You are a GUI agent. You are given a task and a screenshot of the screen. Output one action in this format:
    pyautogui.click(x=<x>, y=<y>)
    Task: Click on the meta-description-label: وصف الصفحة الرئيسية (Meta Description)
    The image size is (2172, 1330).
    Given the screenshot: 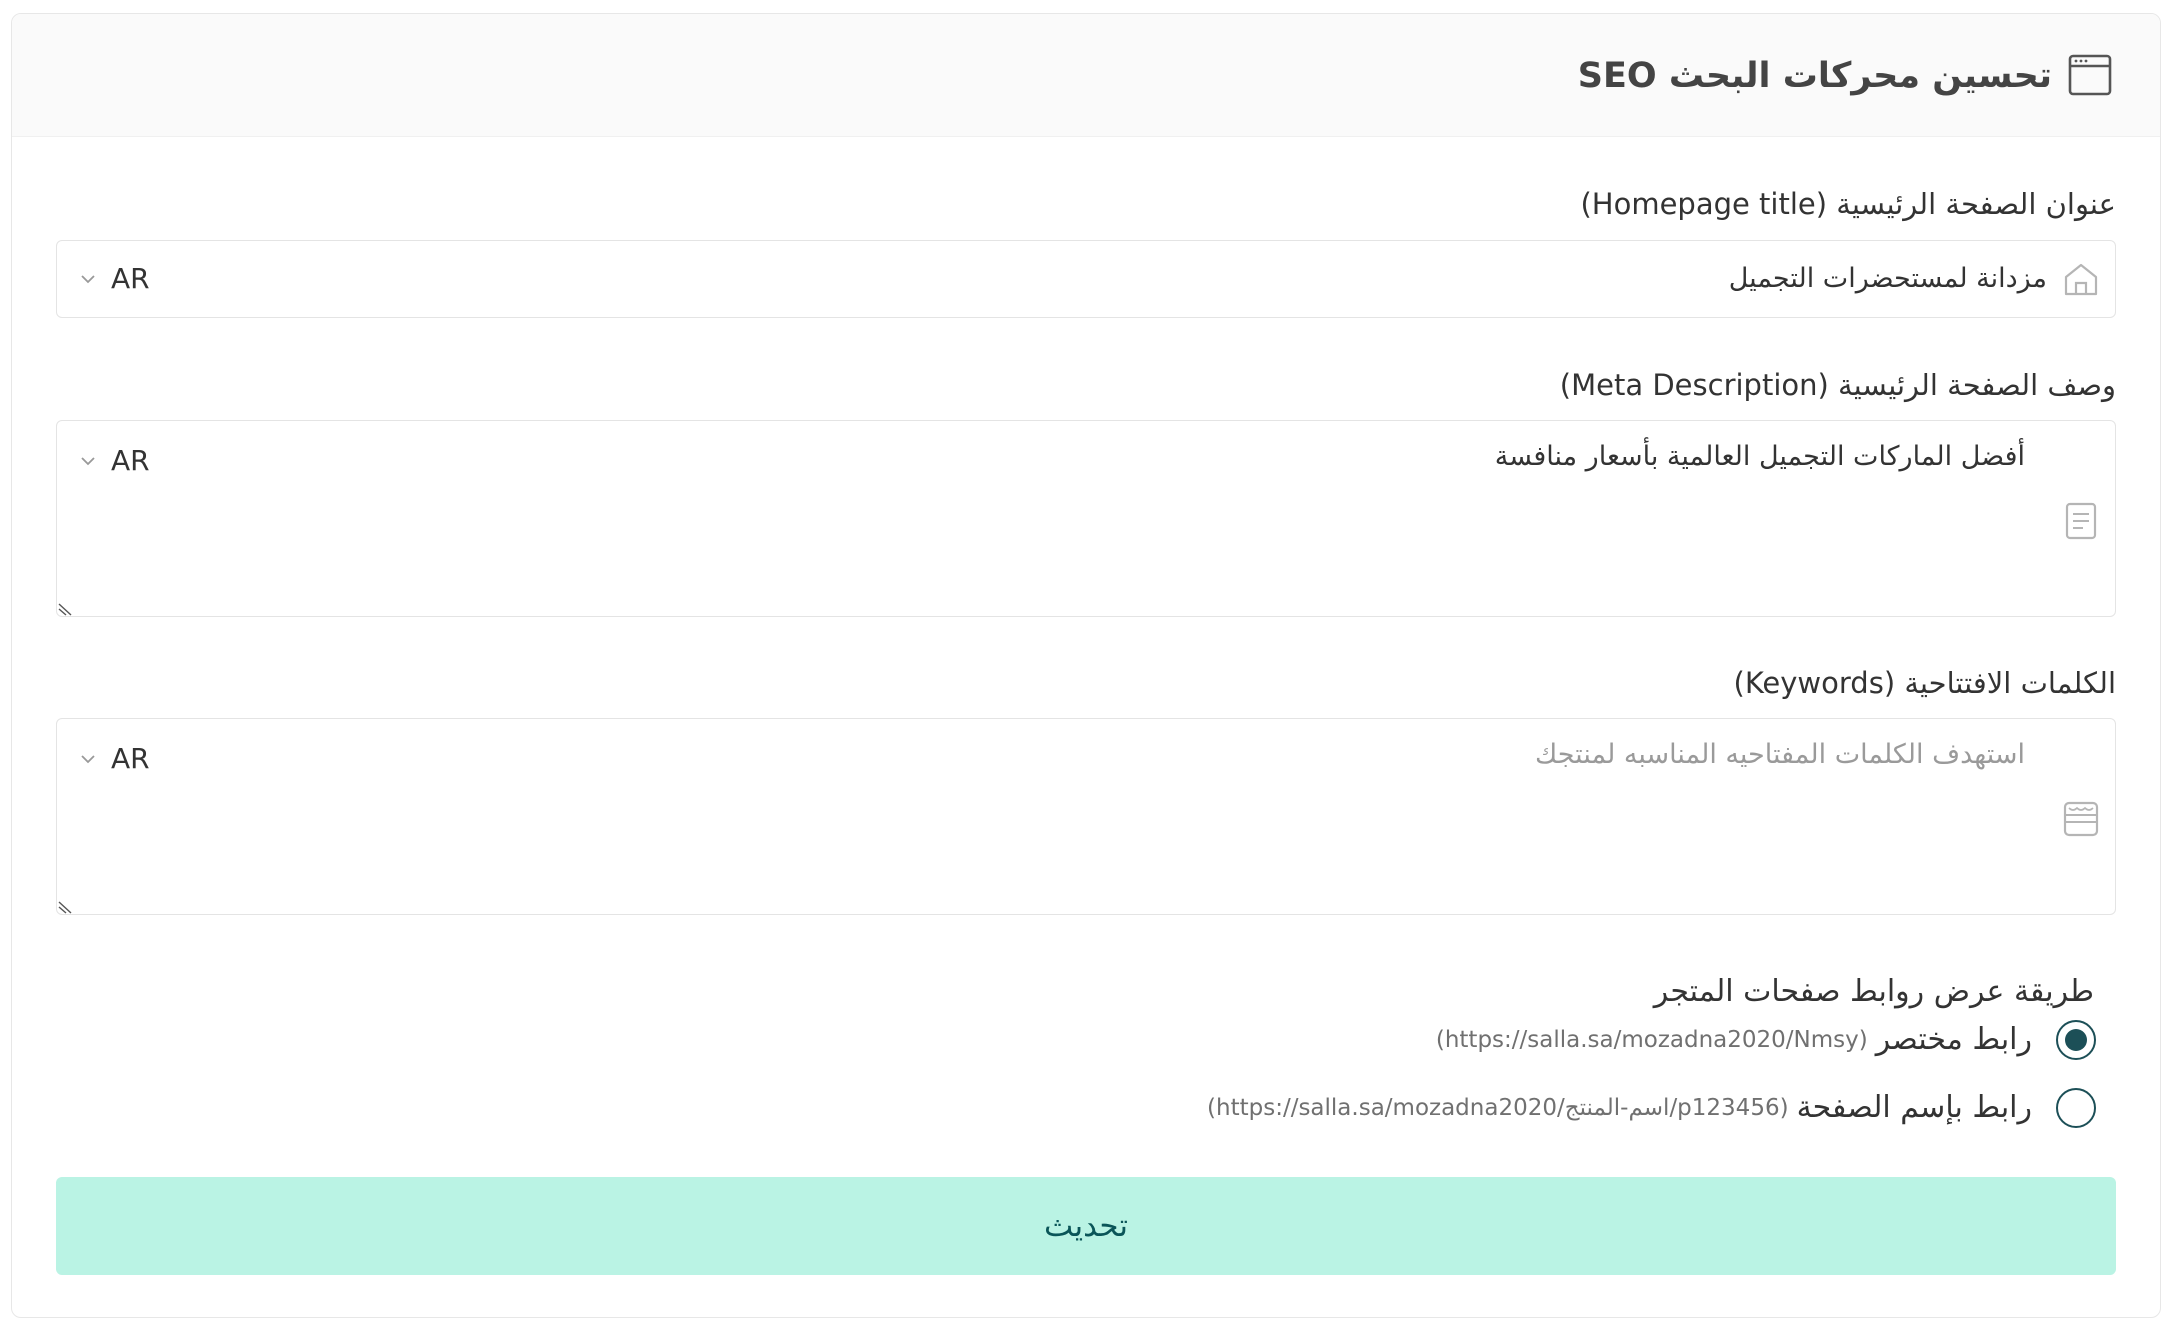 What is the action you would take?
    pyautogui.click(x=1837, y=385)
    